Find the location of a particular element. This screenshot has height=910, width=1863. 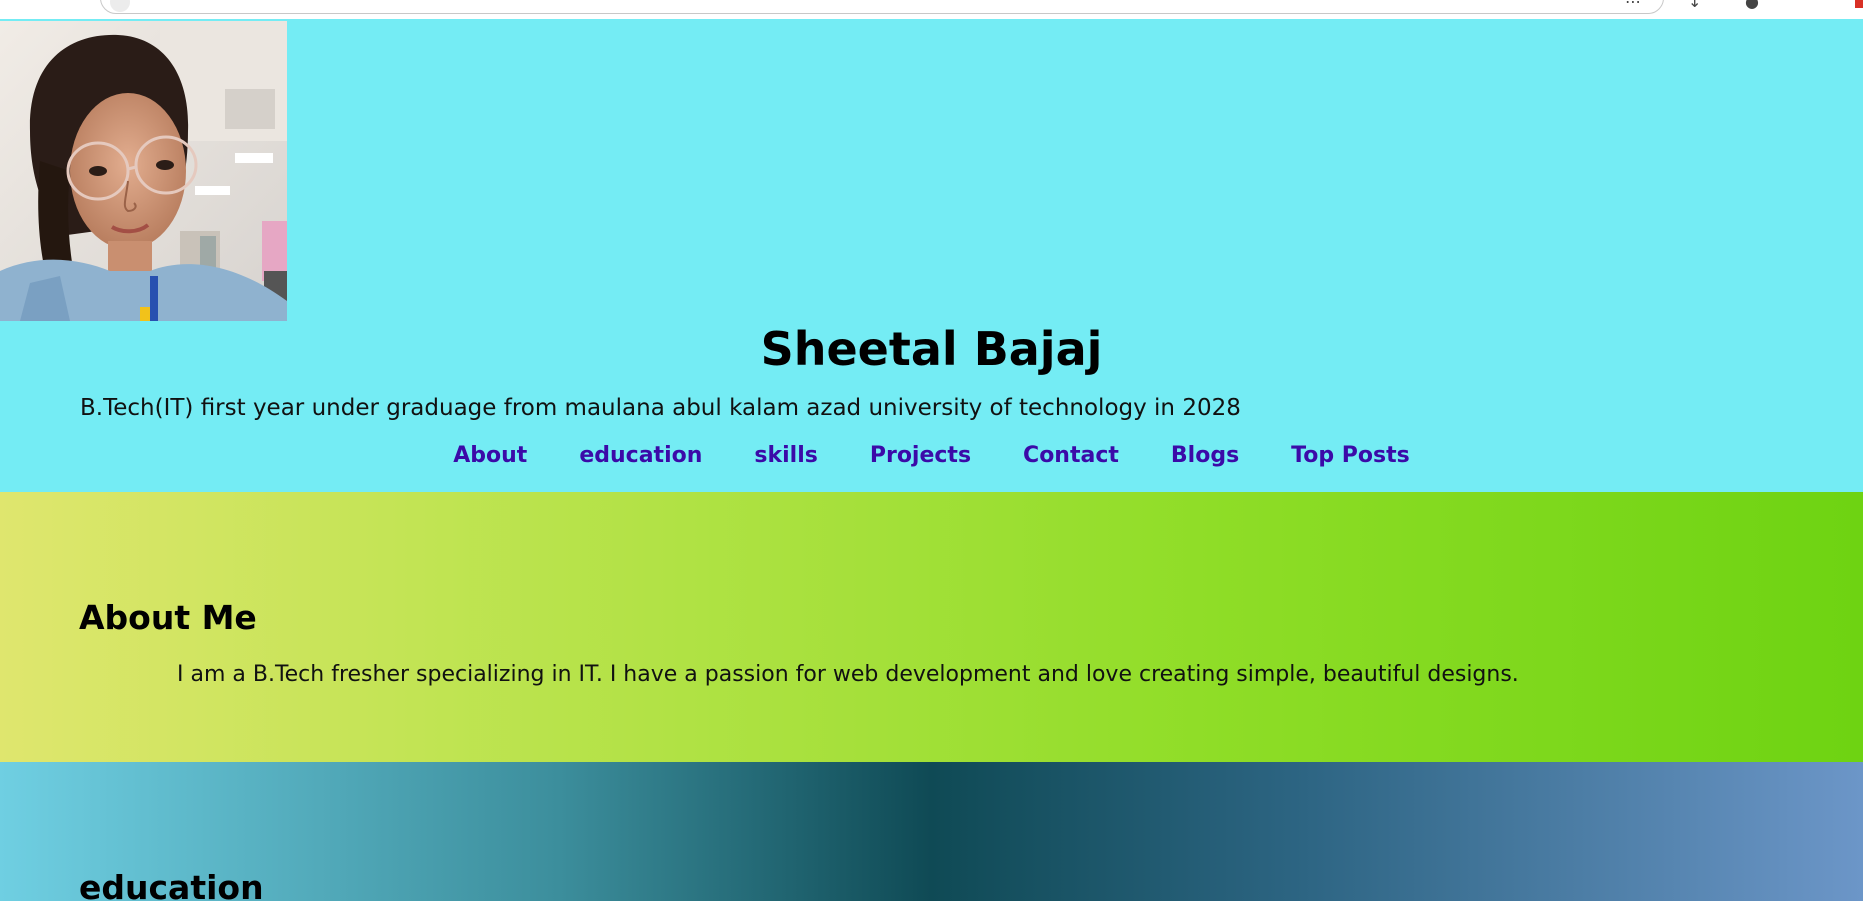

browser-toolbar: ⋯ ↓ ● is located at coordinates (931, 9).